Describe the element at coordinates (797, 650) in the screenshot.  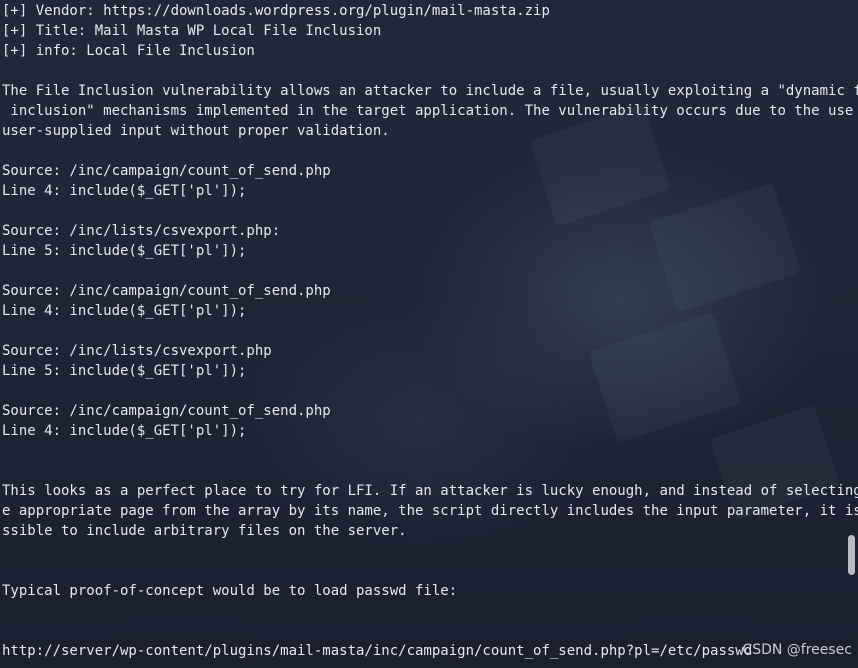
I see `csdn-watermark: CSDN @freesec` at that location.